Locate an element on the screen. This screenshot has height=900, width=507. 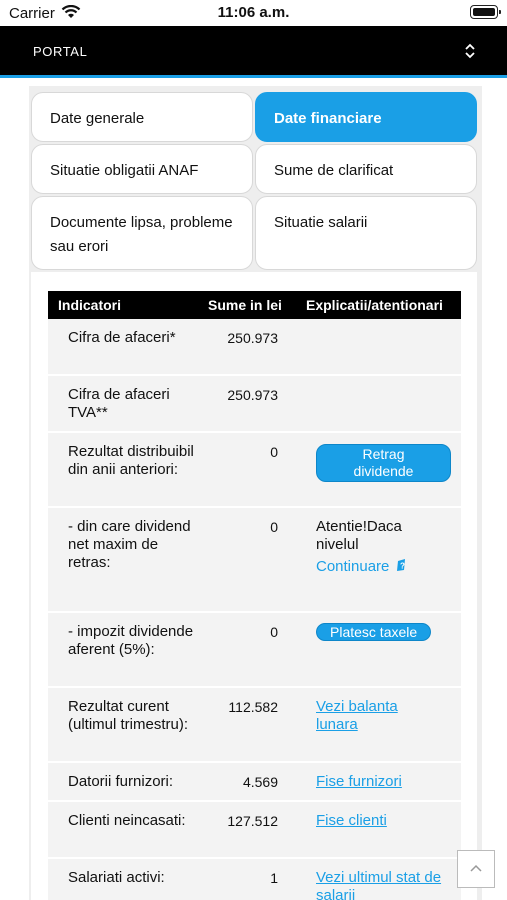
platesc-taxele-button: Platesc taxele is located at coordinates (374, 632).